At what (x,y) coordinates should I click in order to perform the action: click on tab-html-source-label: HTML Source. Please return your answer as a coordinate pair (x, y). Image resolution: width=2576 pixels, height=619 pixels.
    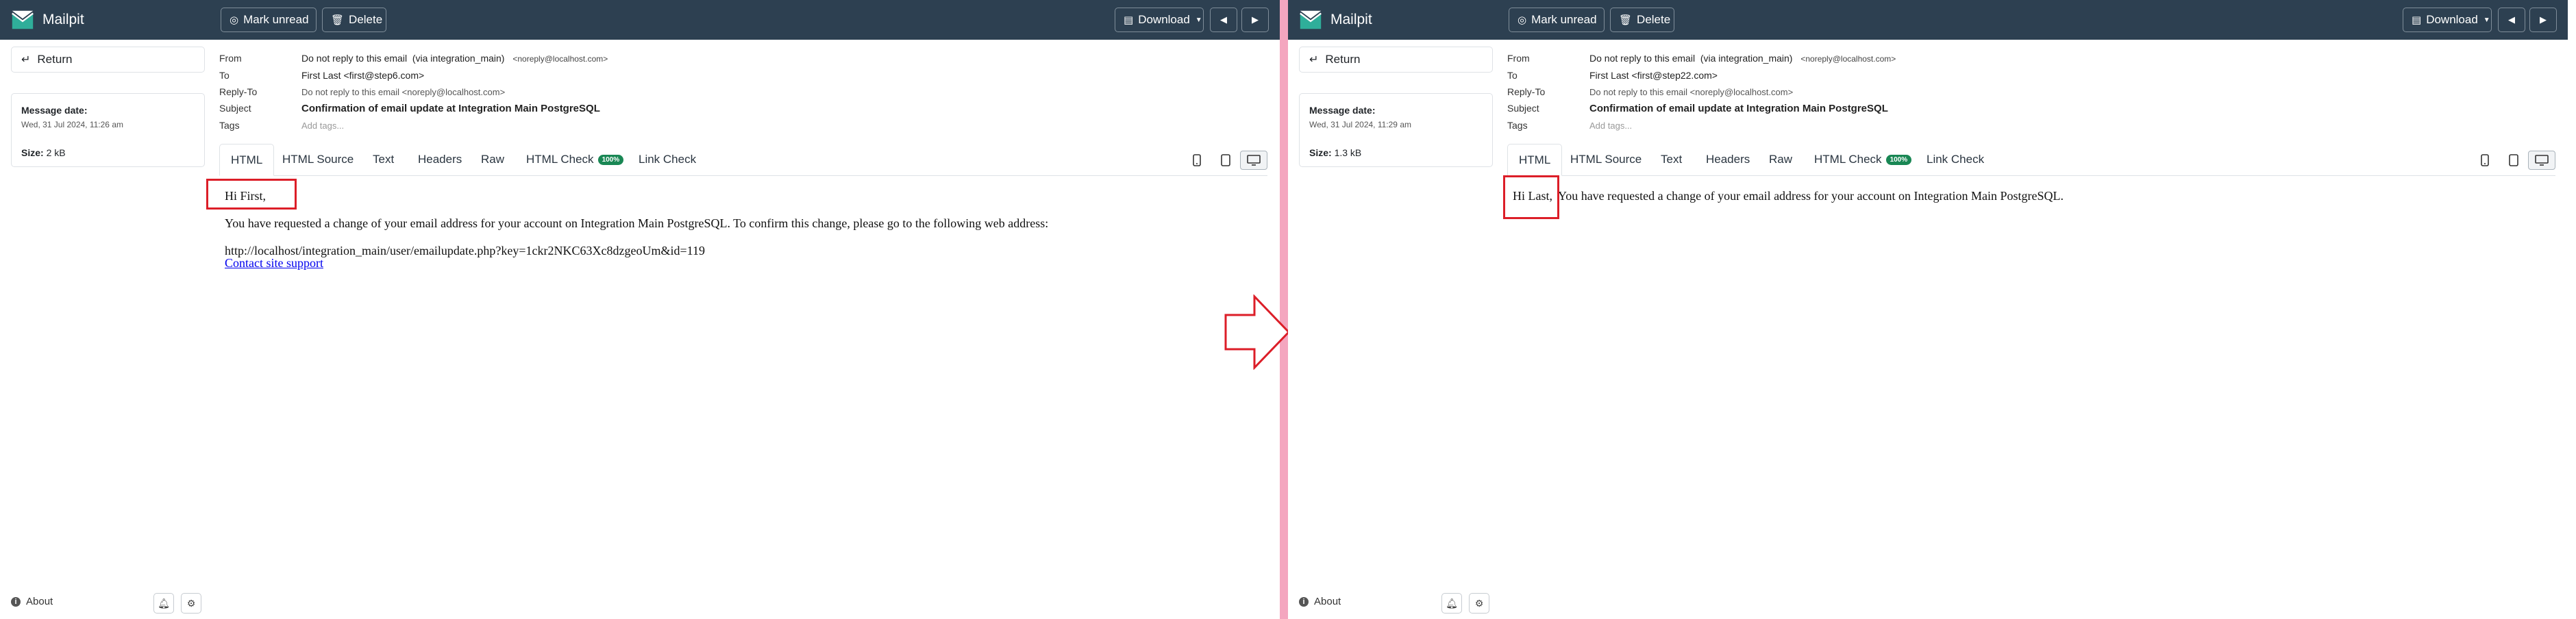
    Looking at the image, I should click on (318, 159).